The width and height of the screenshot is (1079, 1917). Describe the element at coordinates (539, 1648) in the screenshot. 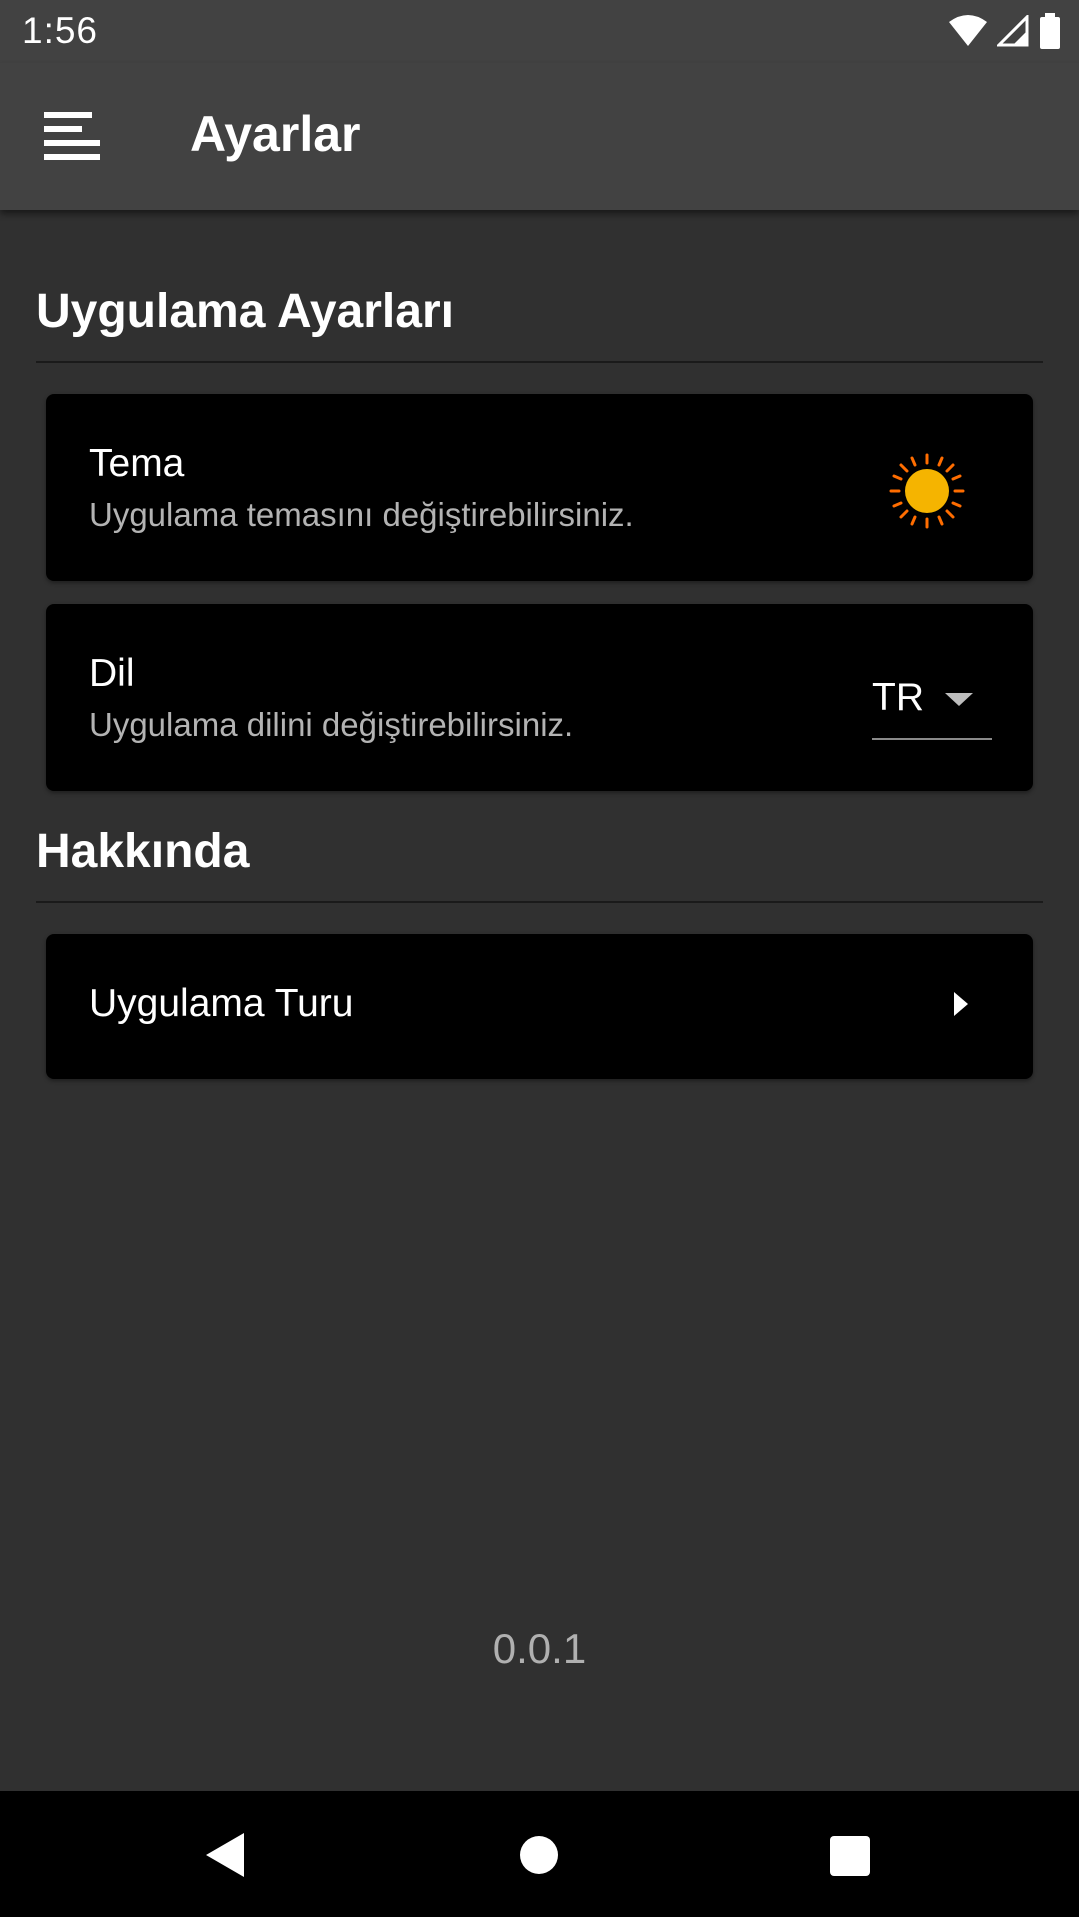

I see `app-version: 0.0.1` at that location.